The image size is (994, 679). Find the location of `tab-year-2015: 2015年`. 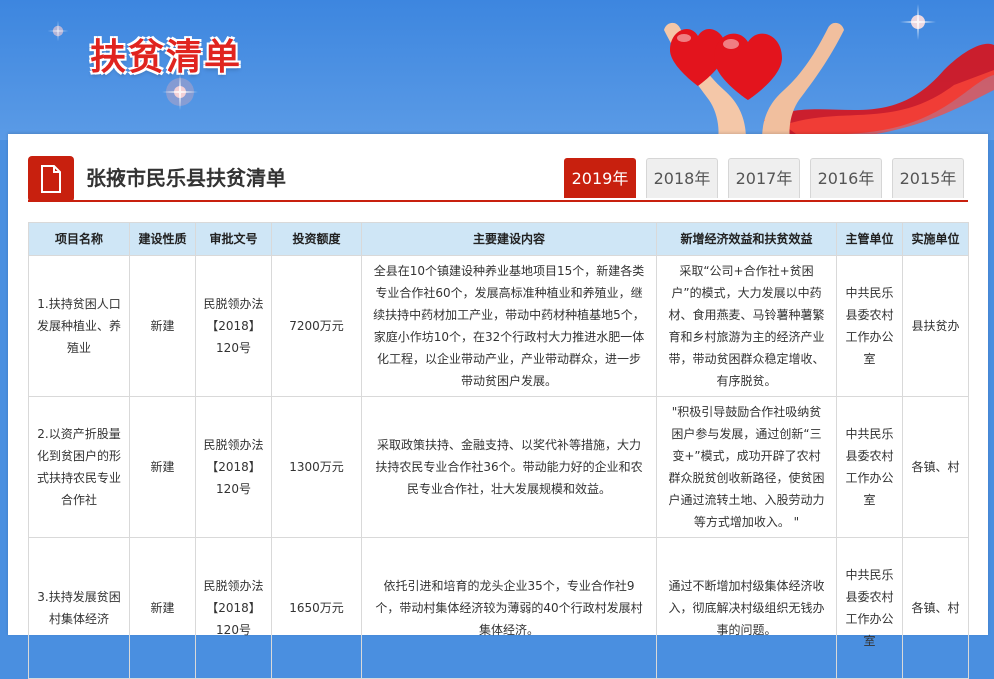

tab-year-2015: 2015年 is located at coordinates (928, 178).